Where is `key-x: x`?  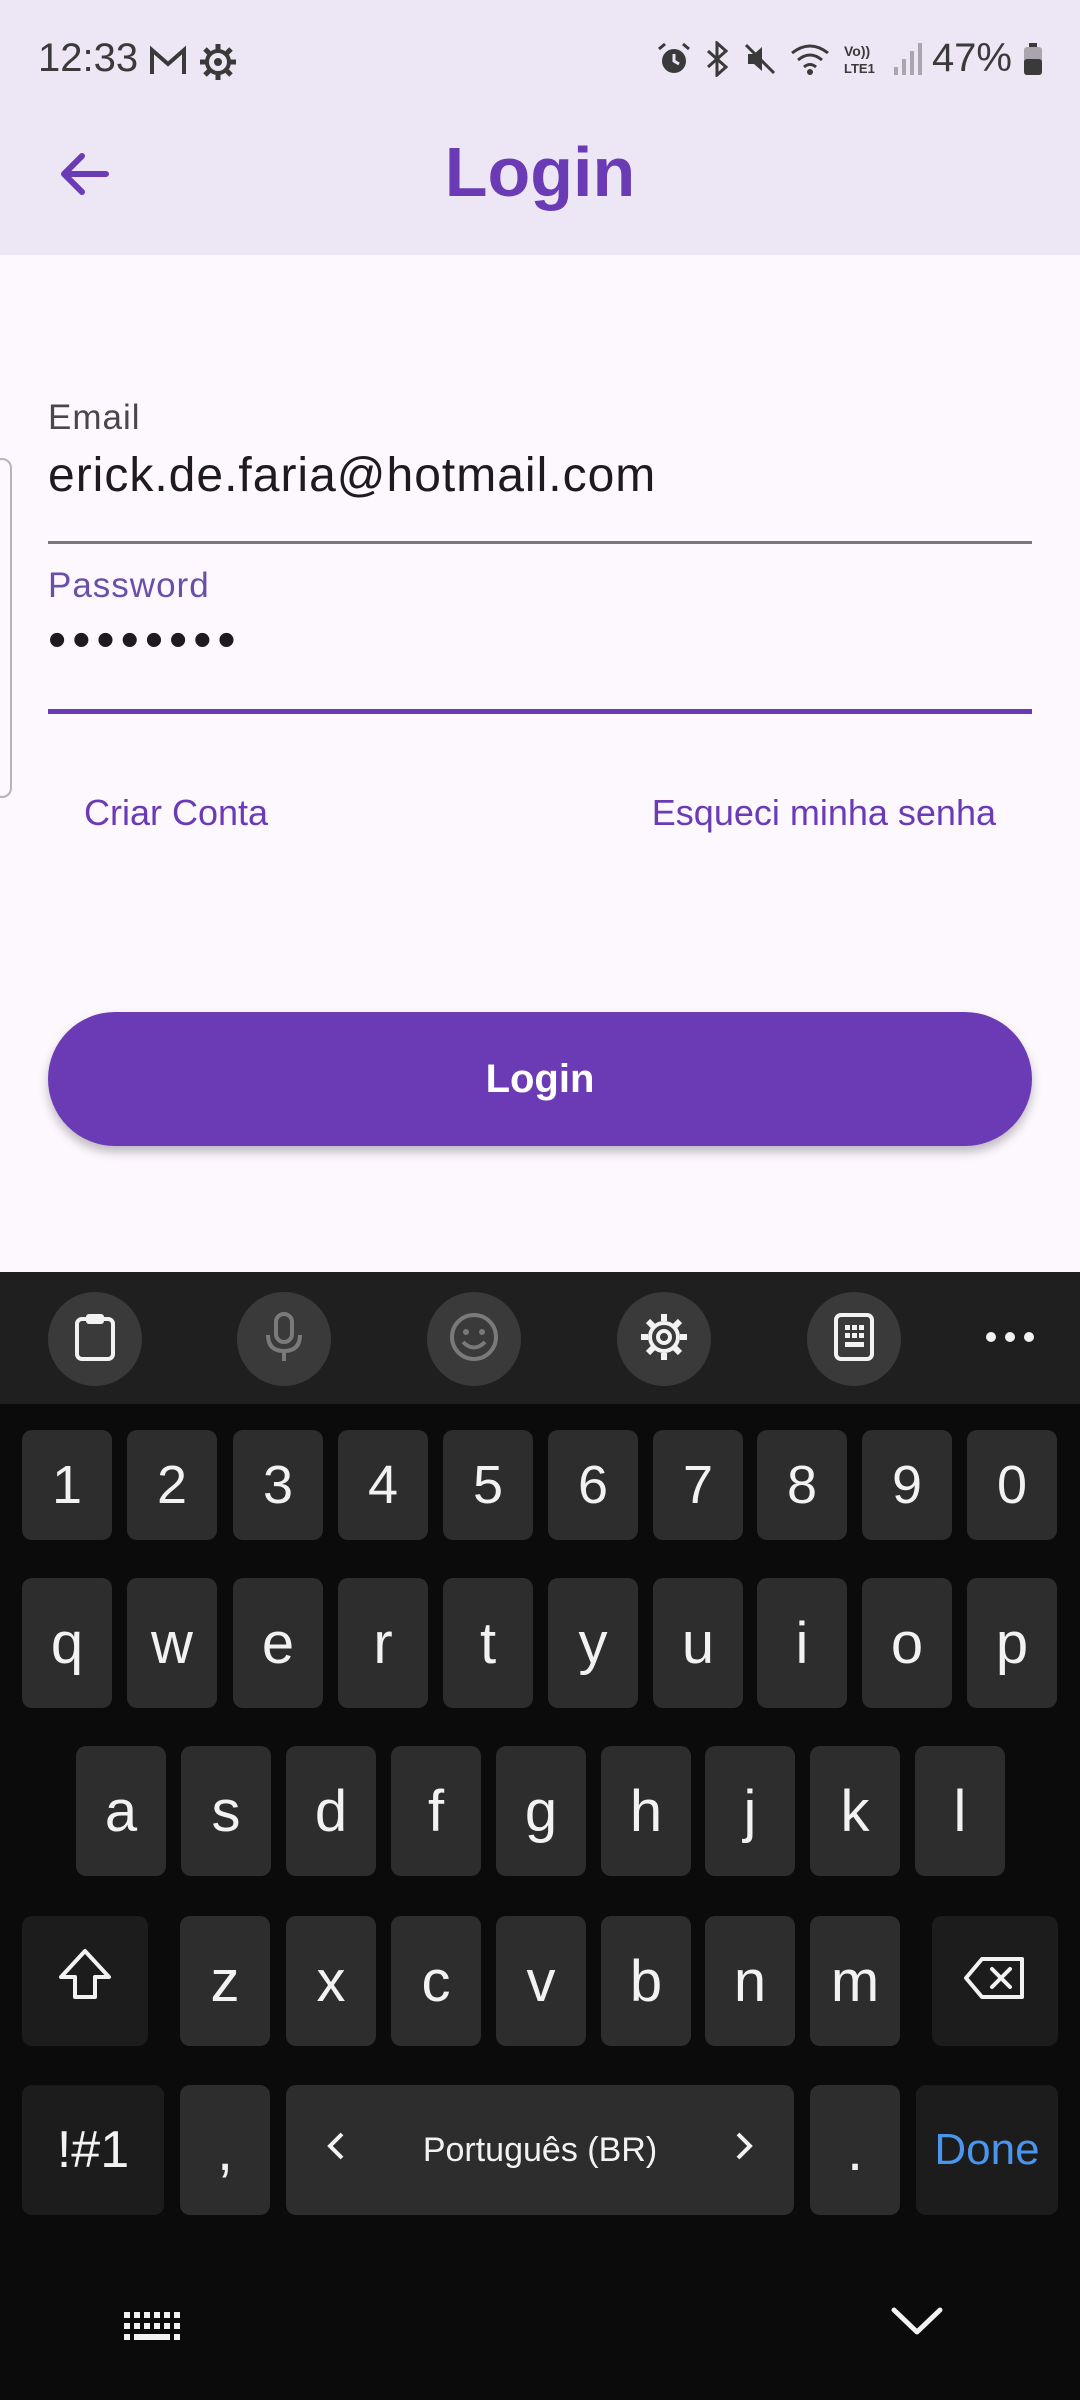 key-x: x is located at coordinates (331, 1981).